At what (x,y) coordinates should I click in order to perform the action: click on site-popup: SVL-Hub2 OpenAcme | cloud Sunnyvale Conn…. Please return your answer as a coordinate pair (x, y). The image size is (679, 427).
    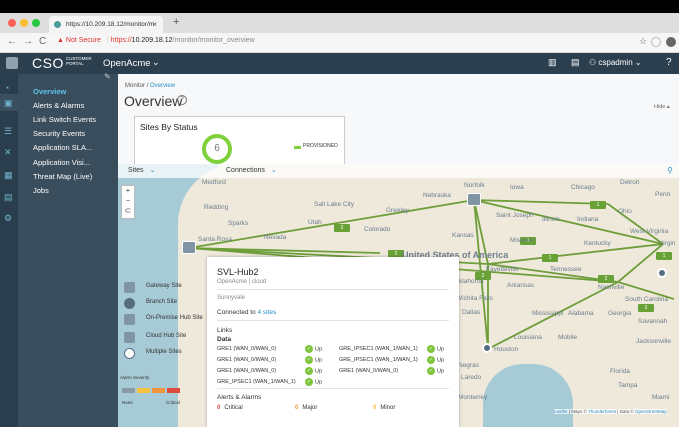
    Looking at the image, I should click on (333, 342).